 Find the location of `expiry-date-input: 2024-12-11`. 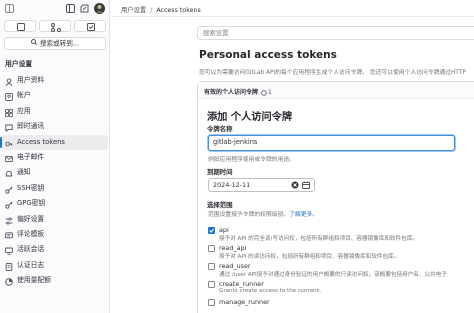

expiry-date-input: 2024-12-11 is located at coordinates (261, 185).